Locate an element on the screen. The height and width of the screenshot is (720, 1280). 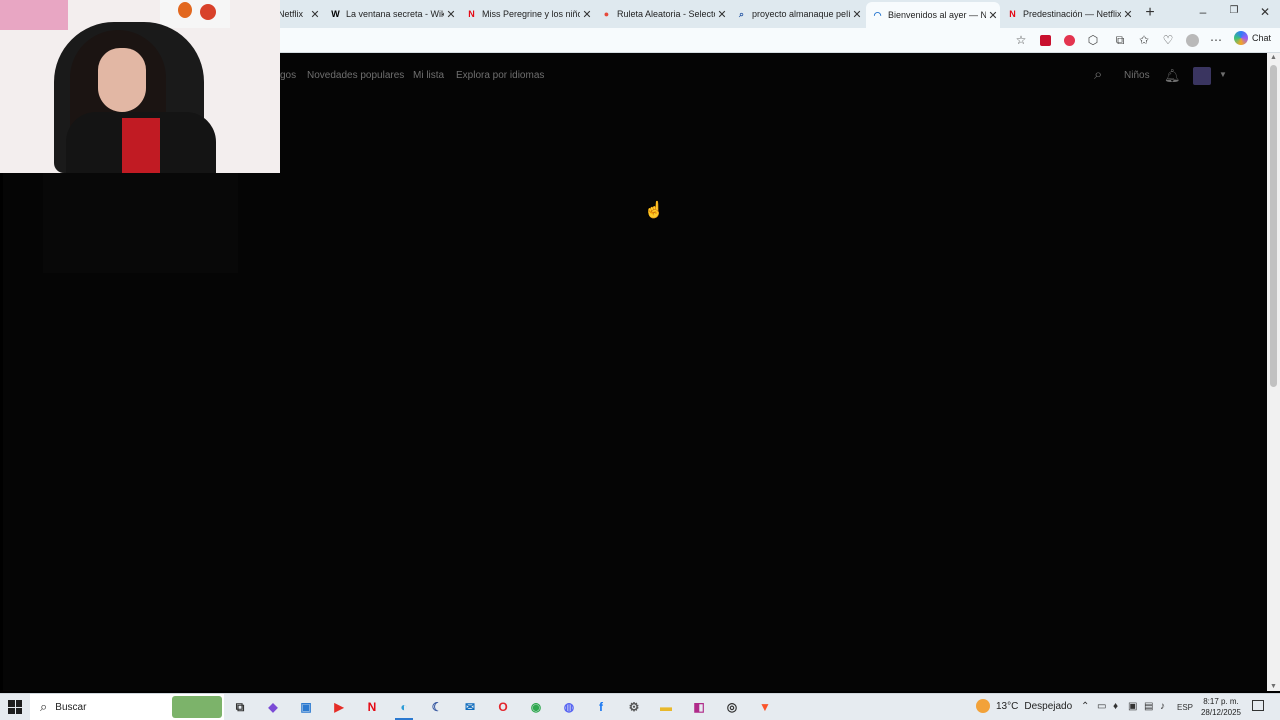
hand-cursor-icon: ☝ is located at coordinates (654, 210).